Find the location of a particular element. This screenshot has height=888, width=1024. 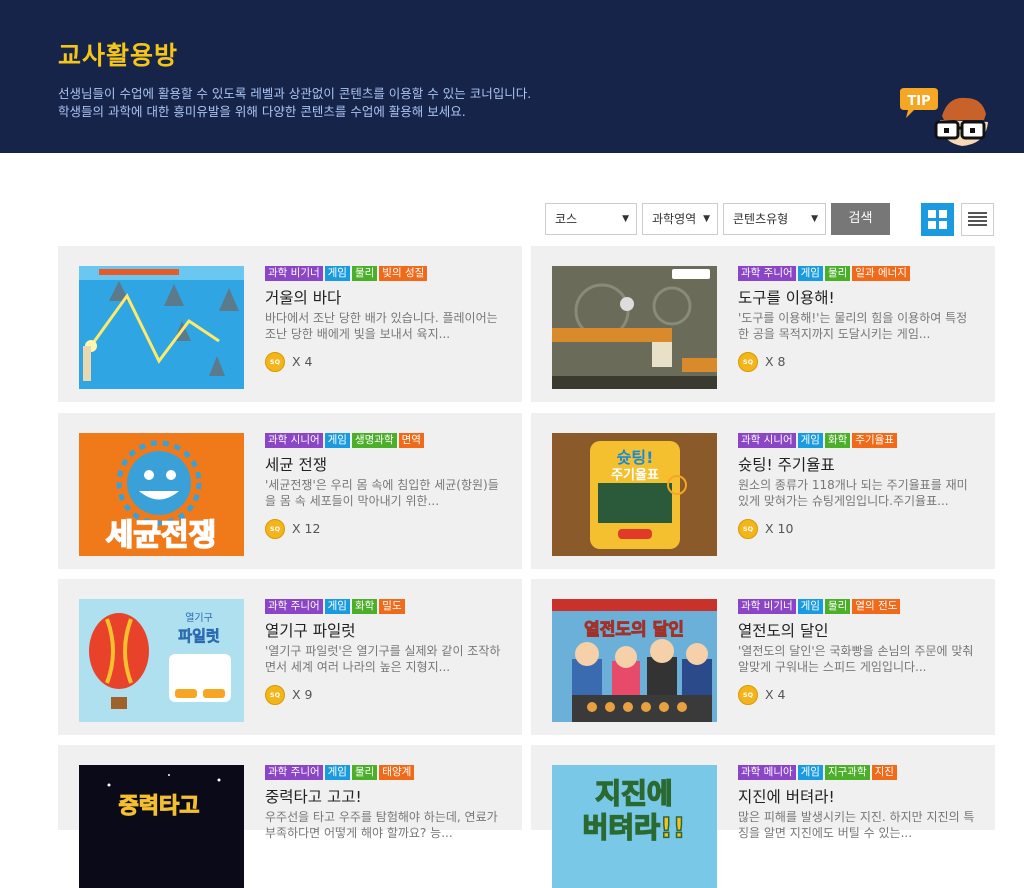

card-title: 슛팅! 주기율표 is located at coordinates (786, 464).